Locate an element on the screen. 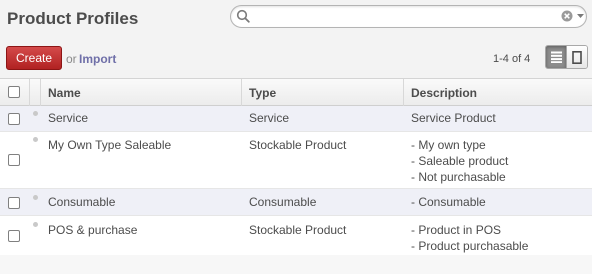 This screenshot has width=592, height=274. description-line: - Product in POS is located at coordinates (456, 230).